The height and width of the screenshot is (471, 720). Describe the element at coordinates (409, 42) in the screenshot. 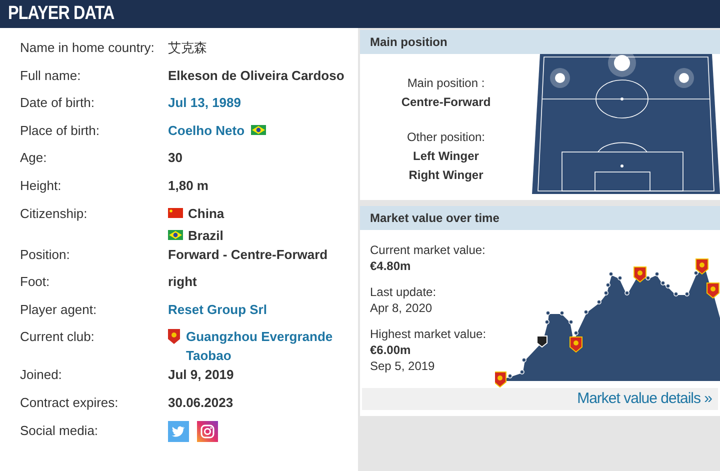

I see `card-title: Main position` at that location.